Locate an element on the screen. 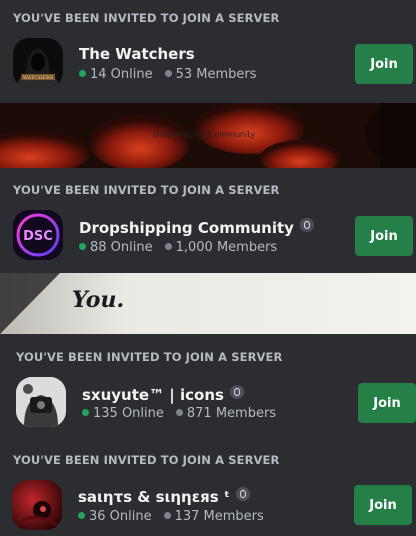 The image size is (416, 536). svg-text: DSC is located at coordinates (38, 236).